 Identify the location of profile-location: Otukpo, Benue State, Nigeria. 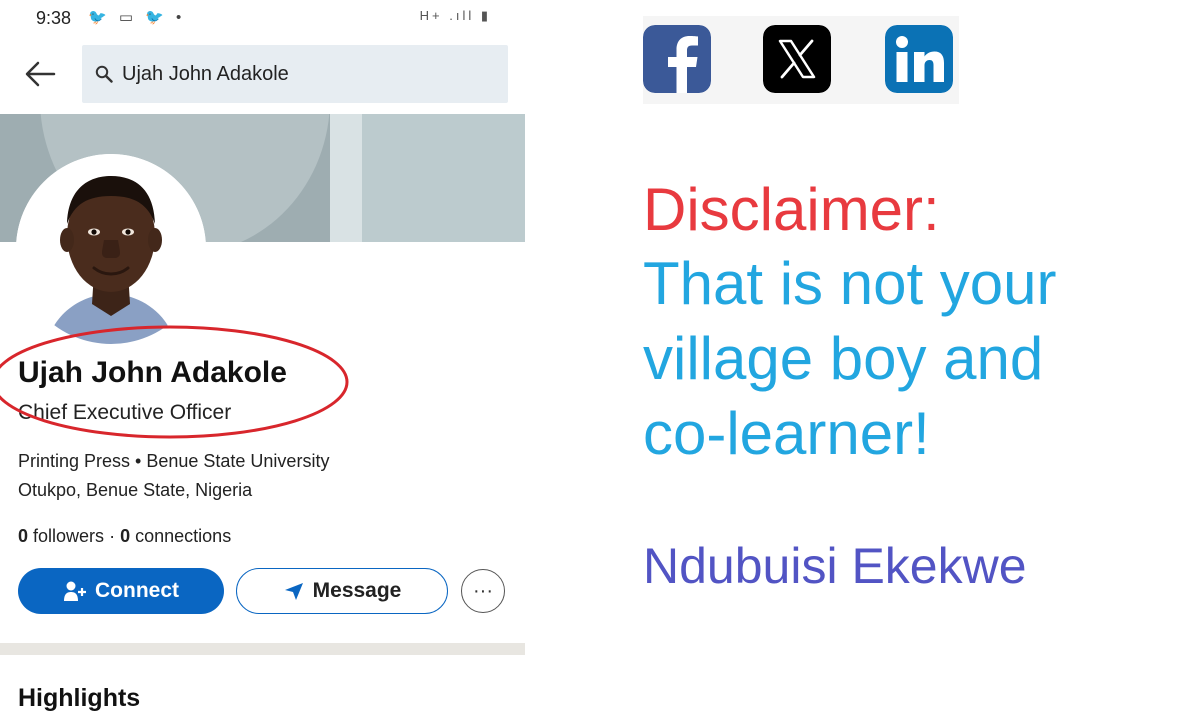
(135, 490).